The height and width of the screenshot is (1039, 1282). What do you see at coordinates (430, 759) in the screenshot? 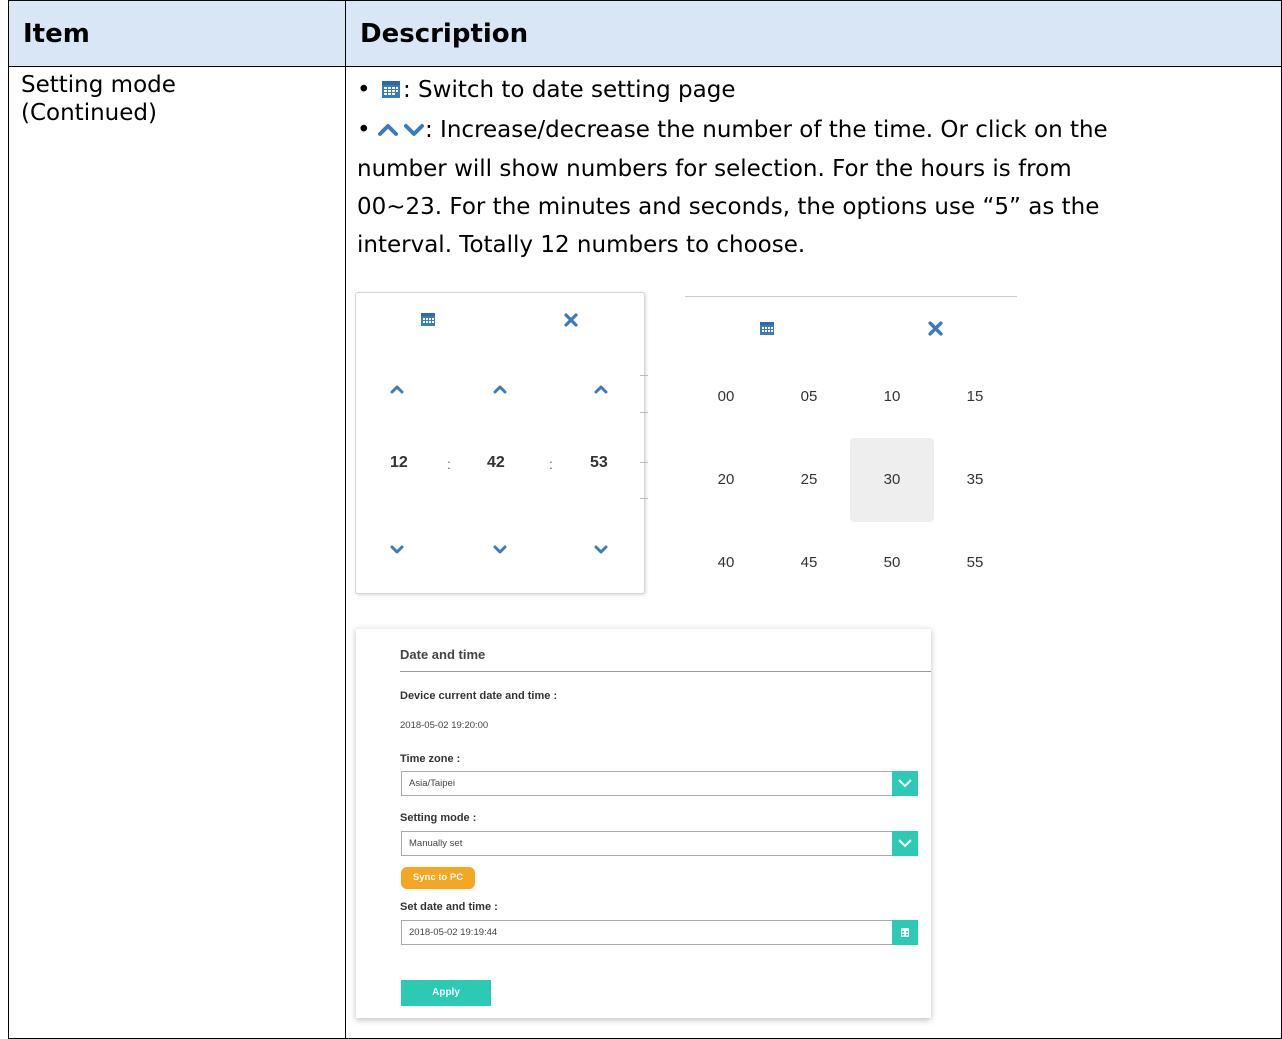
I see `timezone-label: Time zone :` at bounding box center [430, 759].